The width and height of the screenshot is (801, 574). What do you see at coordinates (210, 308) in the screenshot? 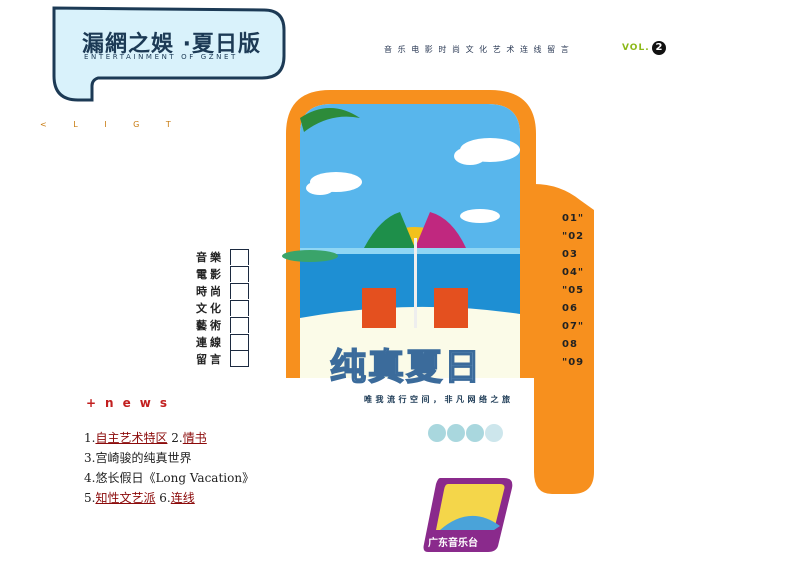
I see `side-menu-label: 文化` at bounding box center [210, 308].